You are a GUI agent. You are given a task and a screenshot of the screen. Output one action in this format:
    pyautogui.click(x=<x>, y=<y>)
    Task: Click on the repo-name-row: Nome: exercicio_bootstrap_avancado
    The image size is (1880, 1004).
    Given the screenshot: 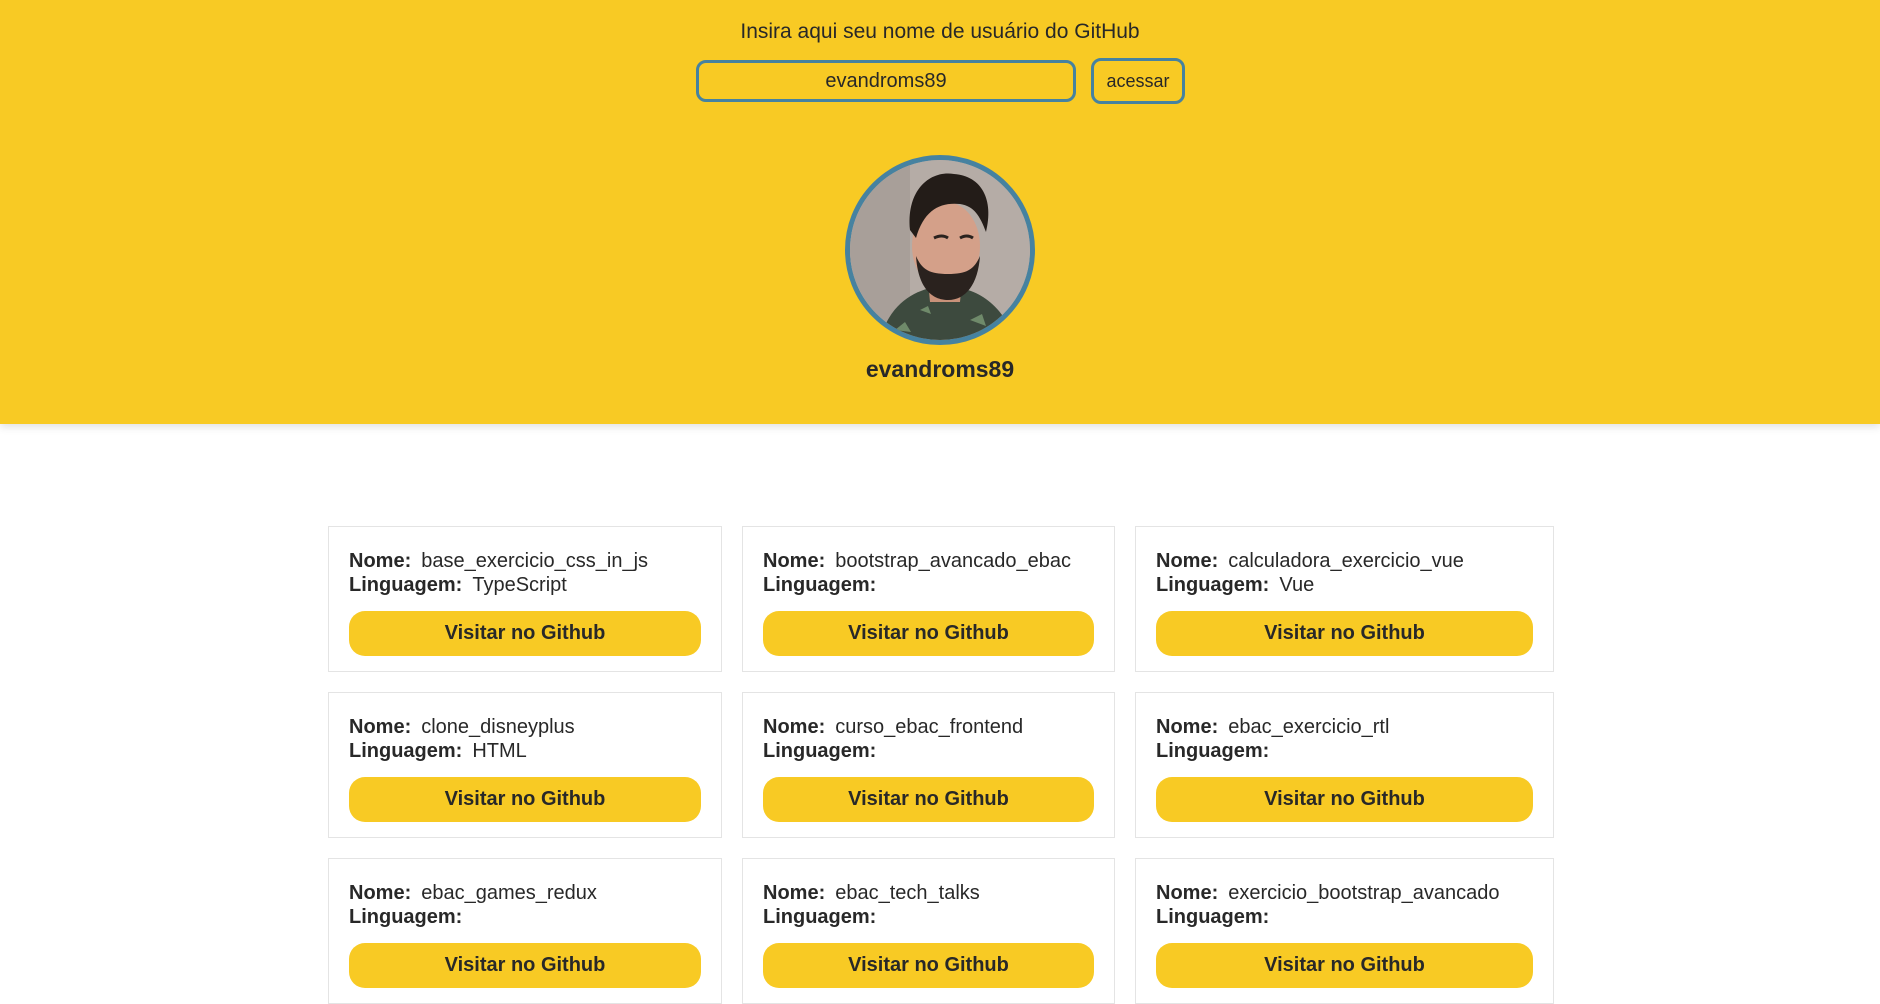 What is the action you would take?
    pyautogui.click(x=1344, y=893)
    